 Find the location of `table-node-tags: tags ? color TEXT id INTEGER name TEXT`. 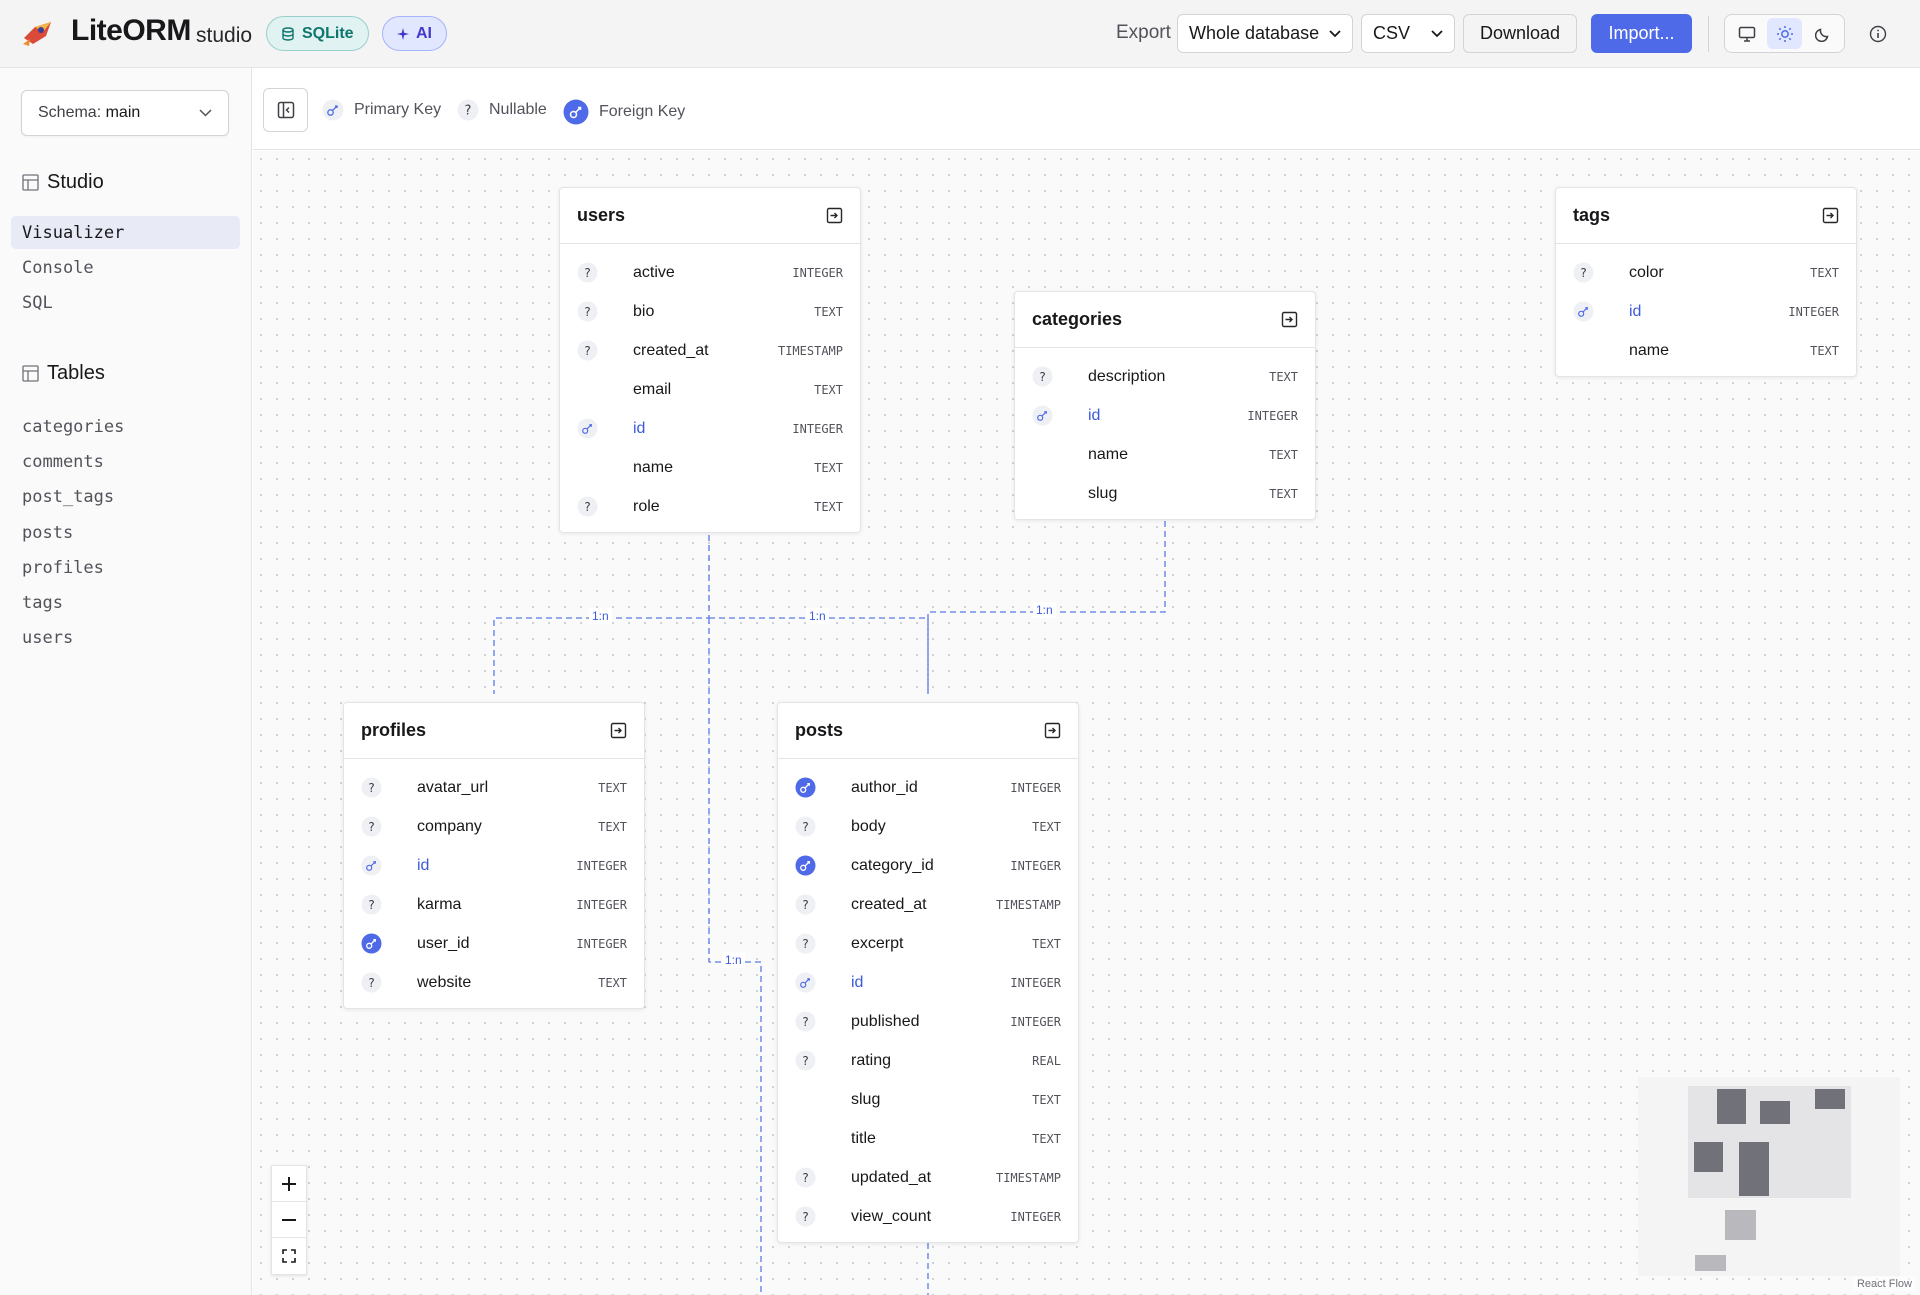

table-node-tags: tags ? color TEXT id INTEGER name TEXT is located at coordinates (1706, 282).